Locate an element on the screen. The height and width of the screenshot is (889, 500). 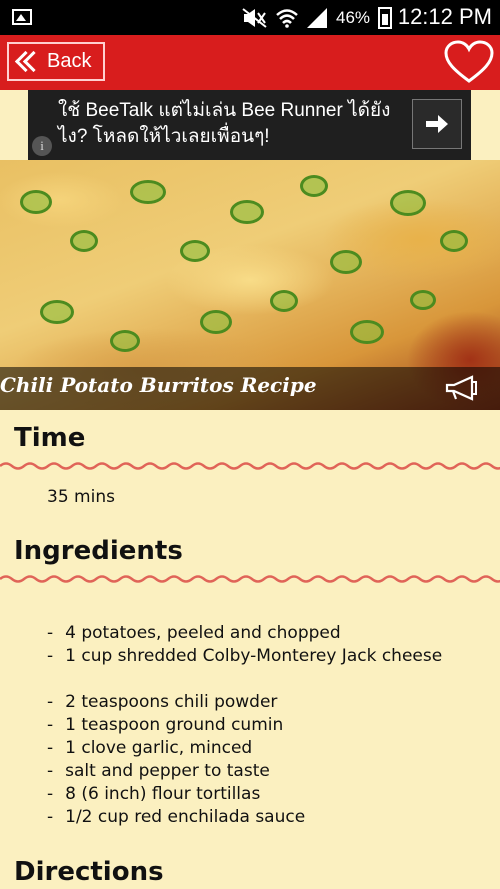
ingredient-item: -1/2 cup red enchilada sauce is located at coordinates (244, 817).